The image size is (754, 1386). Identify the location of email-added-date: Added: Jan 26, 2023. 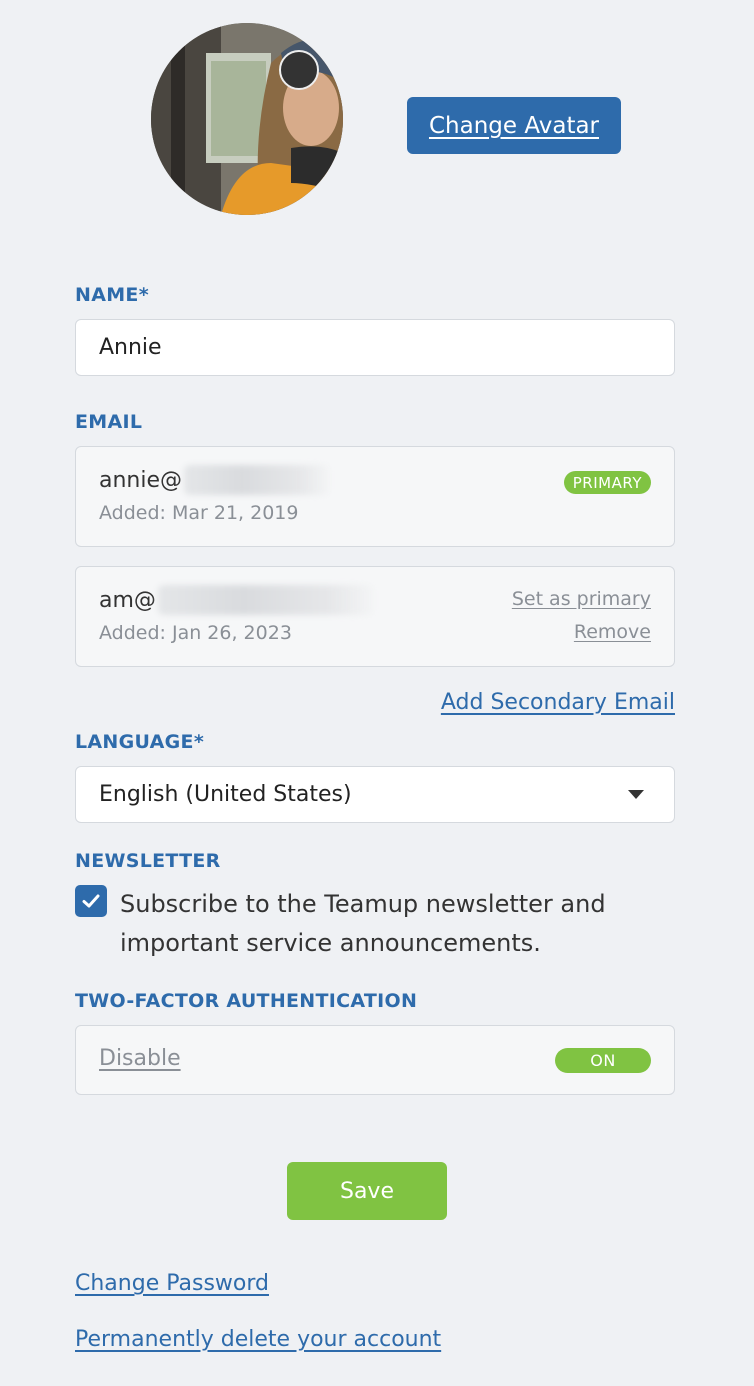
(195, 633).